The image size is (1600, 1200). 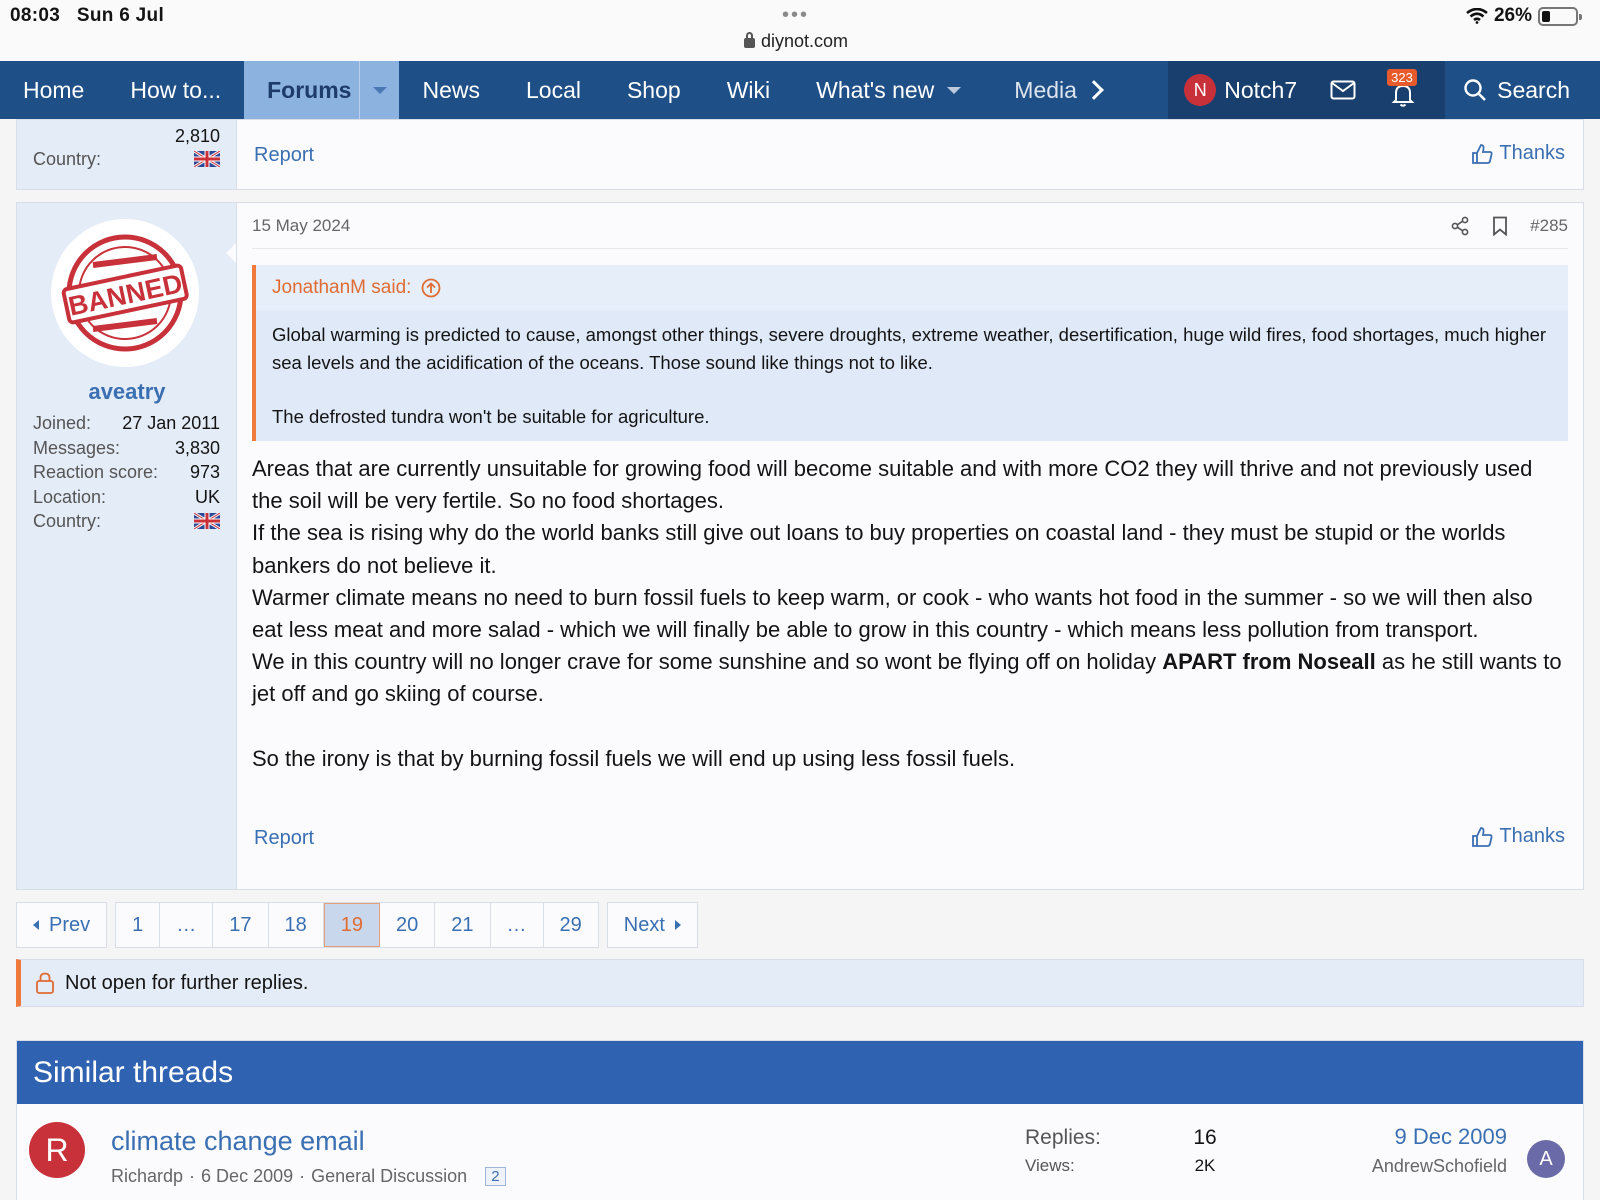 What do you see at coordinates (1546, 1159) in the screenshot?
I see `last-poster-avatar: A` at bounding box center [1546, 1159].